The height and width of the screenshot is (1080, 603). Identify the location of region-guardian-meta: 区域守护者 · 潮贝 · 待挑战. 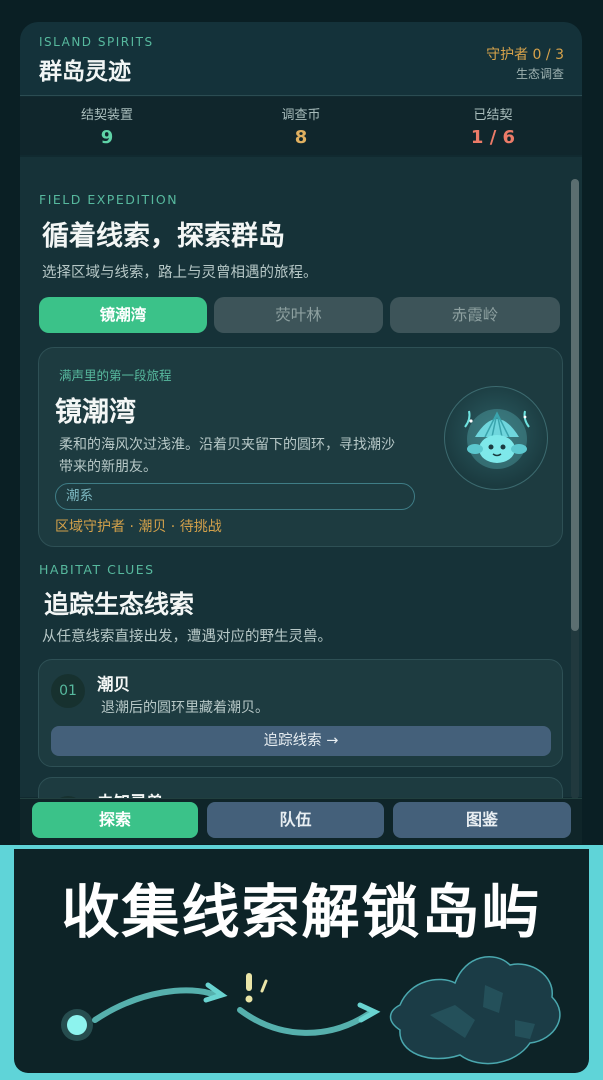
(138, 527).